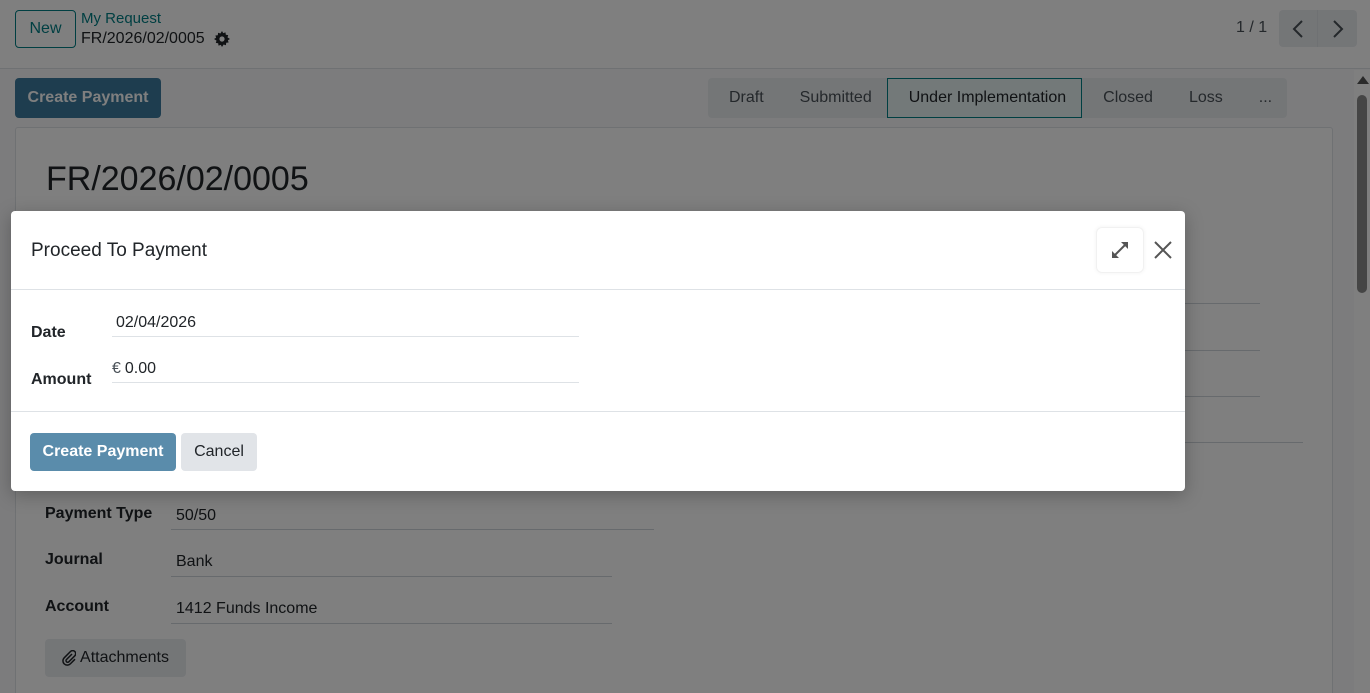 The height and width of the screenshot is (693, 1370). What do you see at coordinates (598, 250) in the screenshot?
I see `dialog-header: Proceed To Payment` at bounding box center [598, 250].